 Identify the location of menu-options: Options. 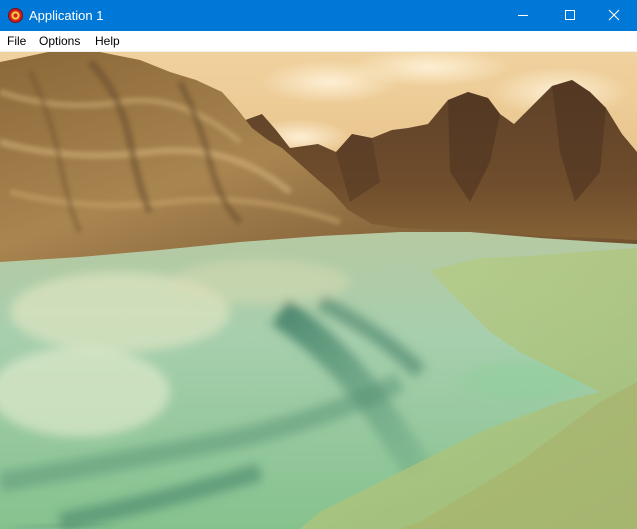
(59, 41).